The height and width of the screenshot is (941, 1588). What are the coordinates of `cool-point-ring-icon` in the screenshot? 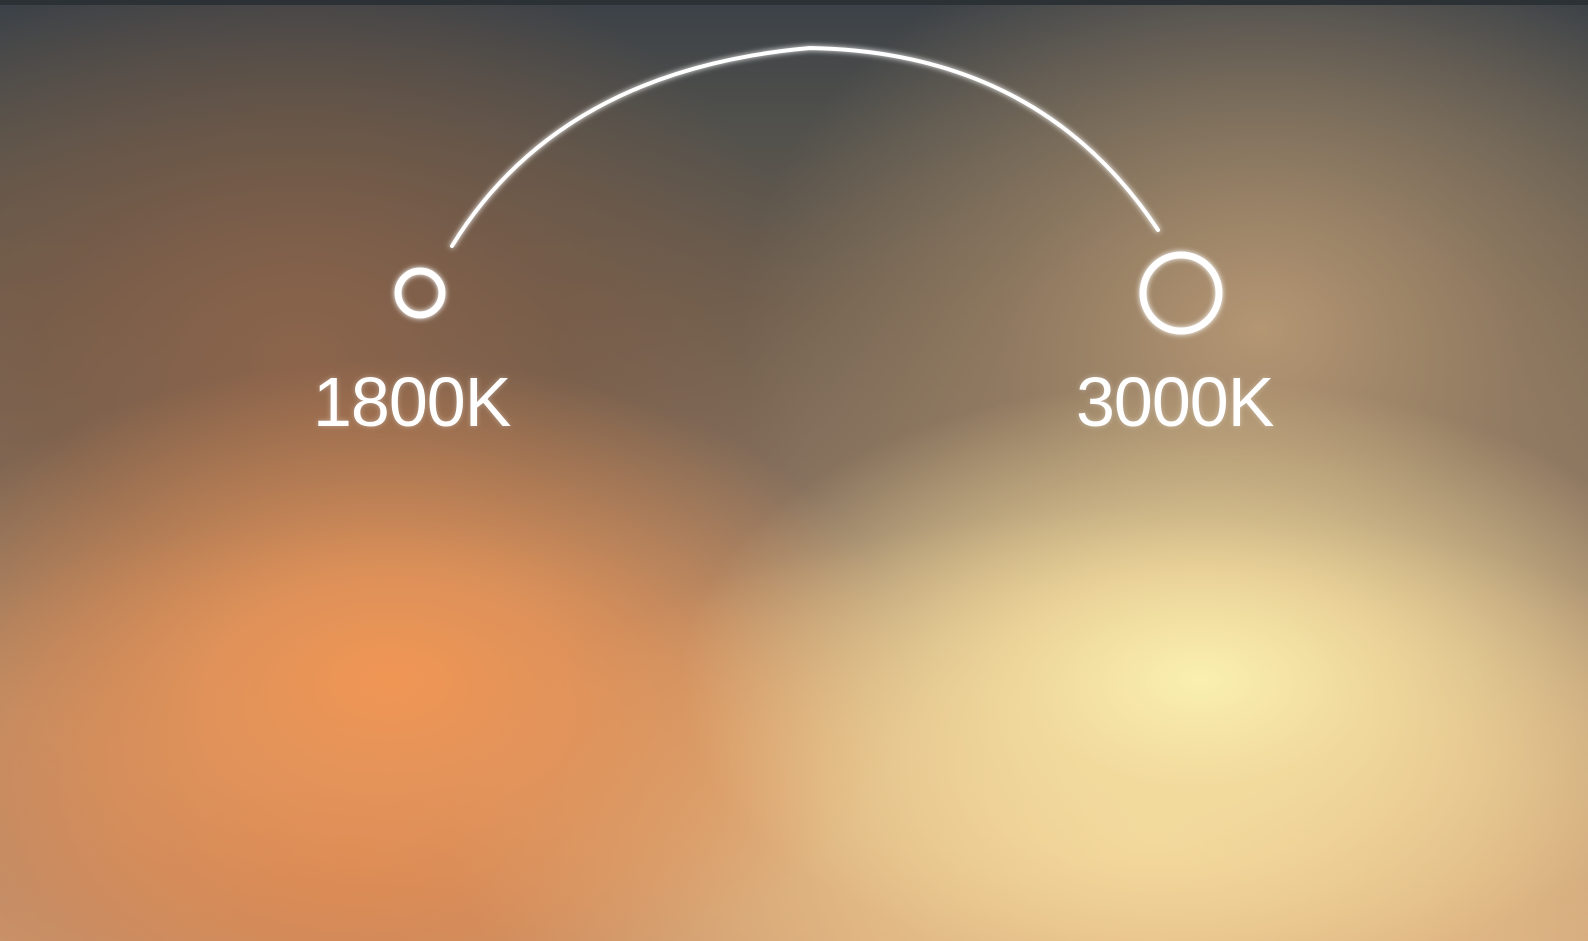 It's located at (1181, 293).